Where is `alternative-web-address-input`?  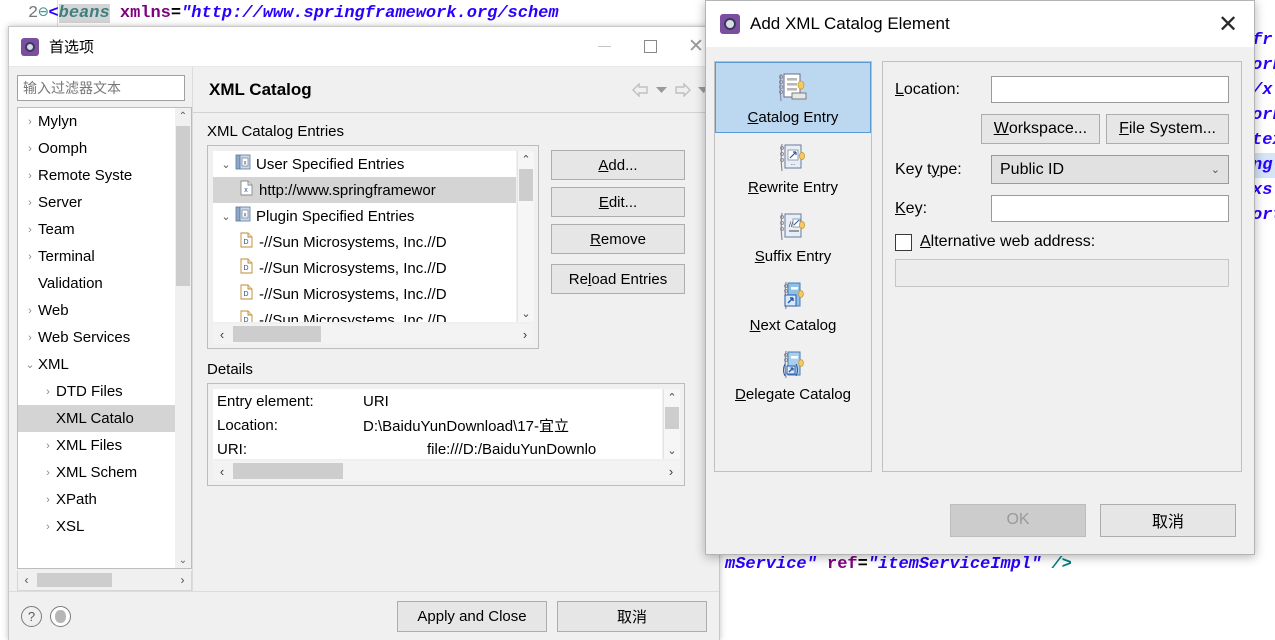
alternative-web-address-input is located at coordinates (1062, 273).